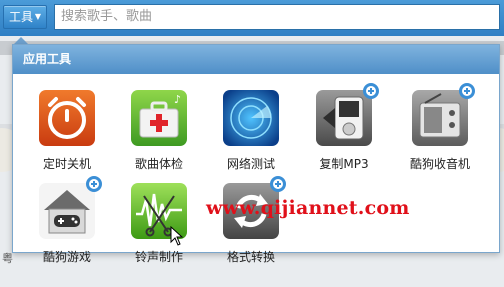 This screenshot has height=287, width=504. What do you see at coordinates (277, 17) in the screenshot?
I see `search-input: 搜索歌手、歌曲` at bounding box center [277, 17].